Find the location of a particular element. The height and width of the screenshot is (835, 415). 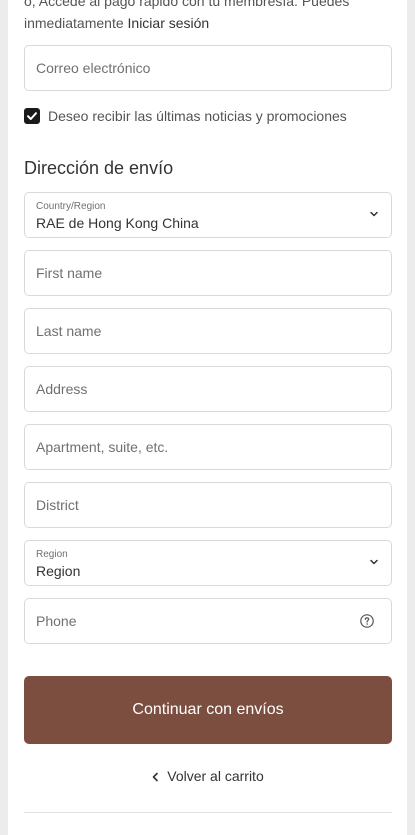

email-field: Correo electrónico is located at coordinates (208, 68).